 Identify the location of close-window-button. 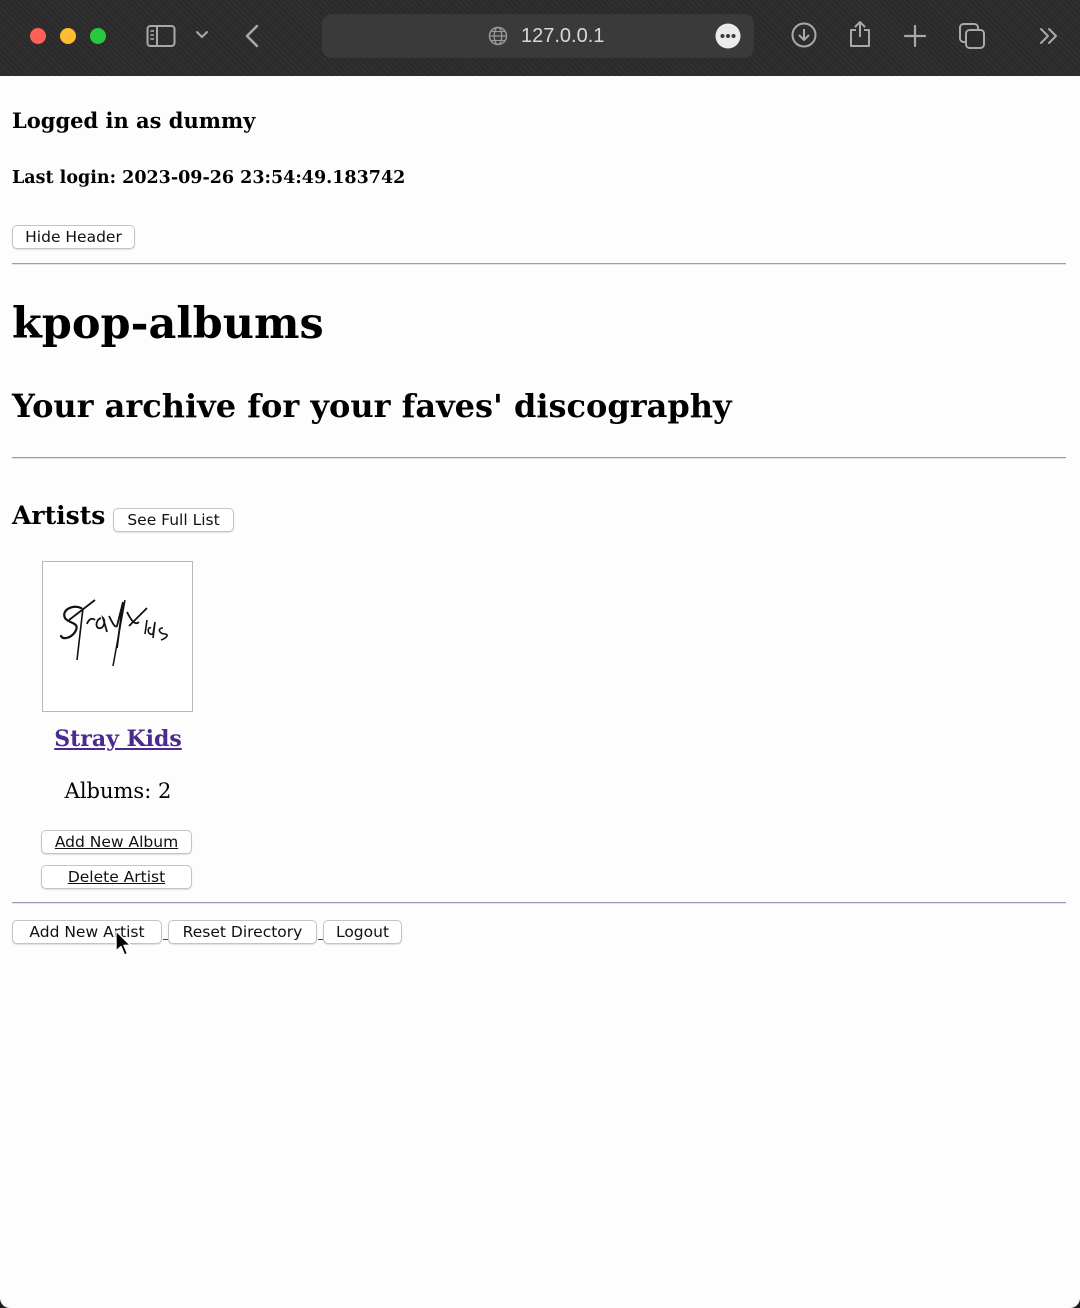
(38, 36).